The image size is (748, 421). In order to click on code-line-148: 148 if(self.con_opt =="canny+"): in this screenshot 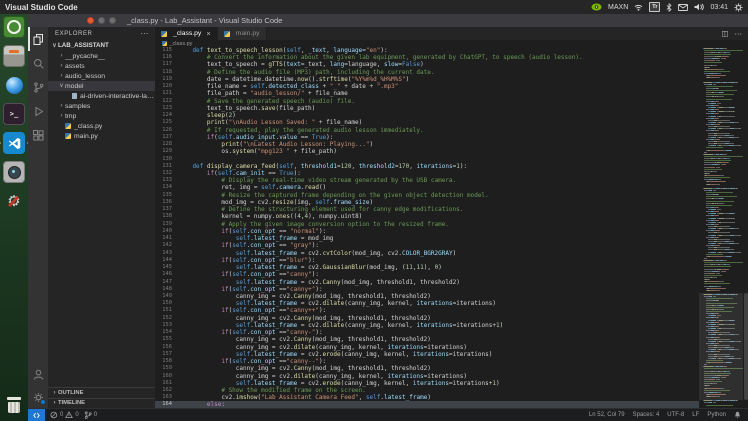, I will do `click(427, 289)`.